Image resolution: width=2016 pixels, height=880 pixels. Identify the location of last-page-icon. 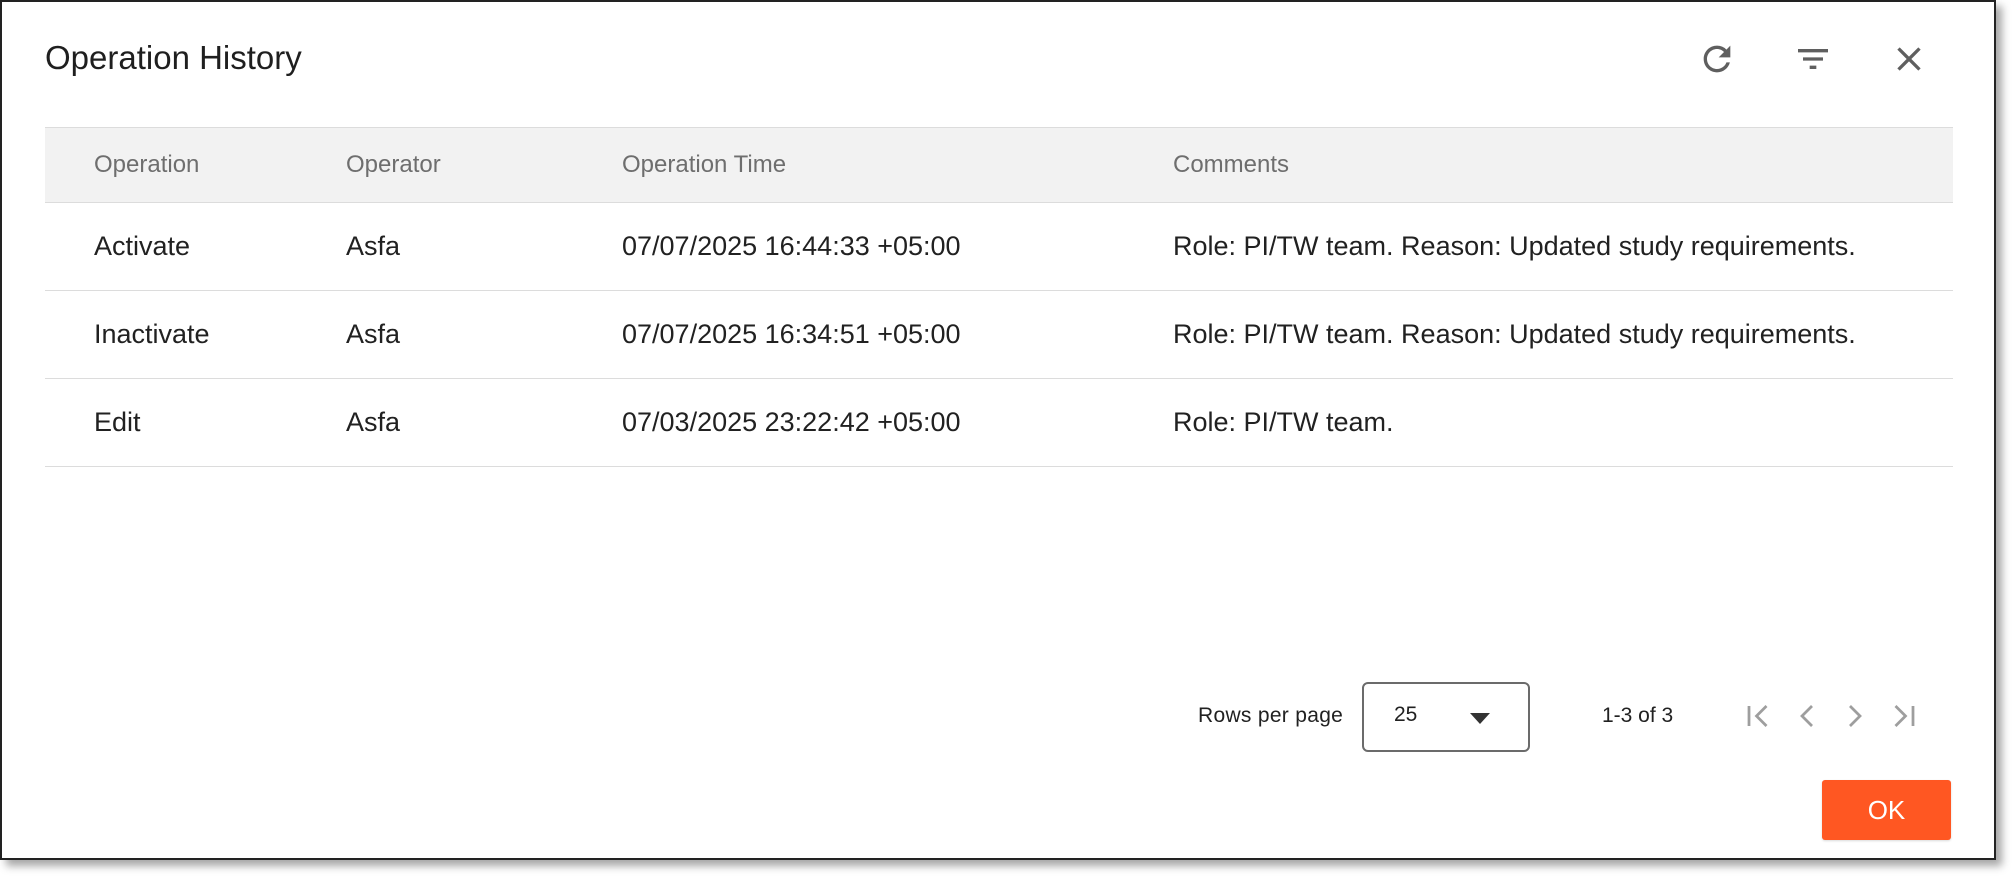
(1904, 716).